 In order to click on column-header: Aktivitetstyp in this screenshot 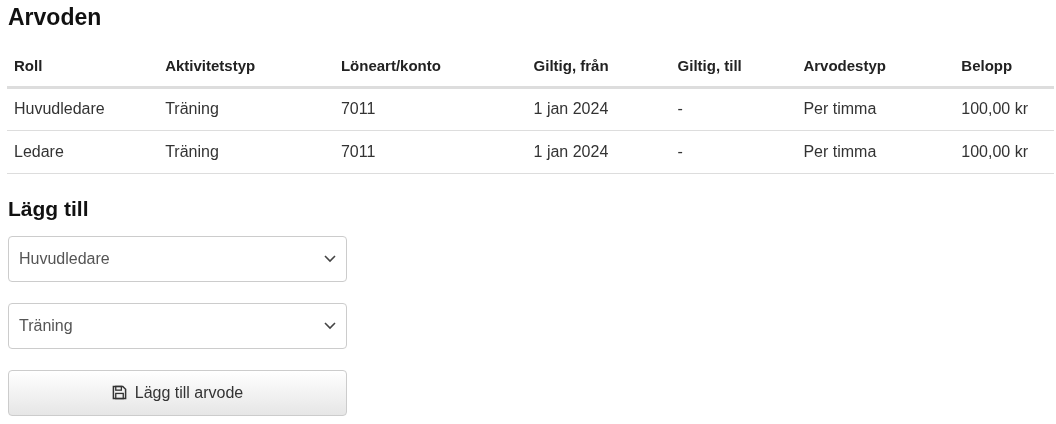, I will do `click(210, 65)`.